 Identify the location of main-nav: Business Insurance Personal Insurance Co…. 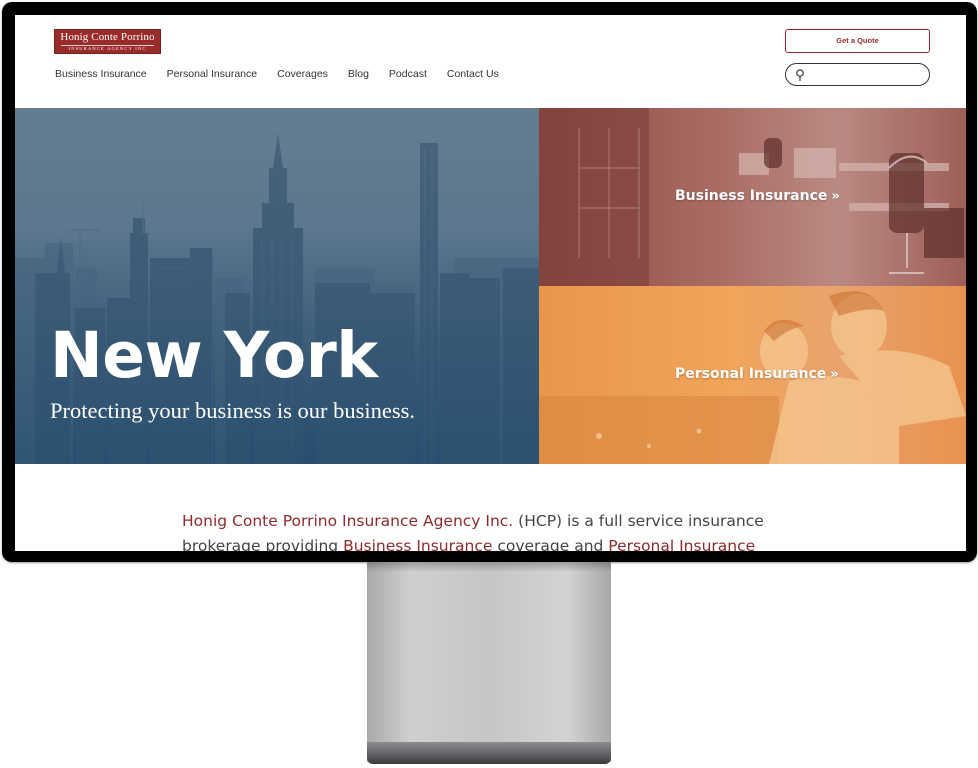
(287, 74).